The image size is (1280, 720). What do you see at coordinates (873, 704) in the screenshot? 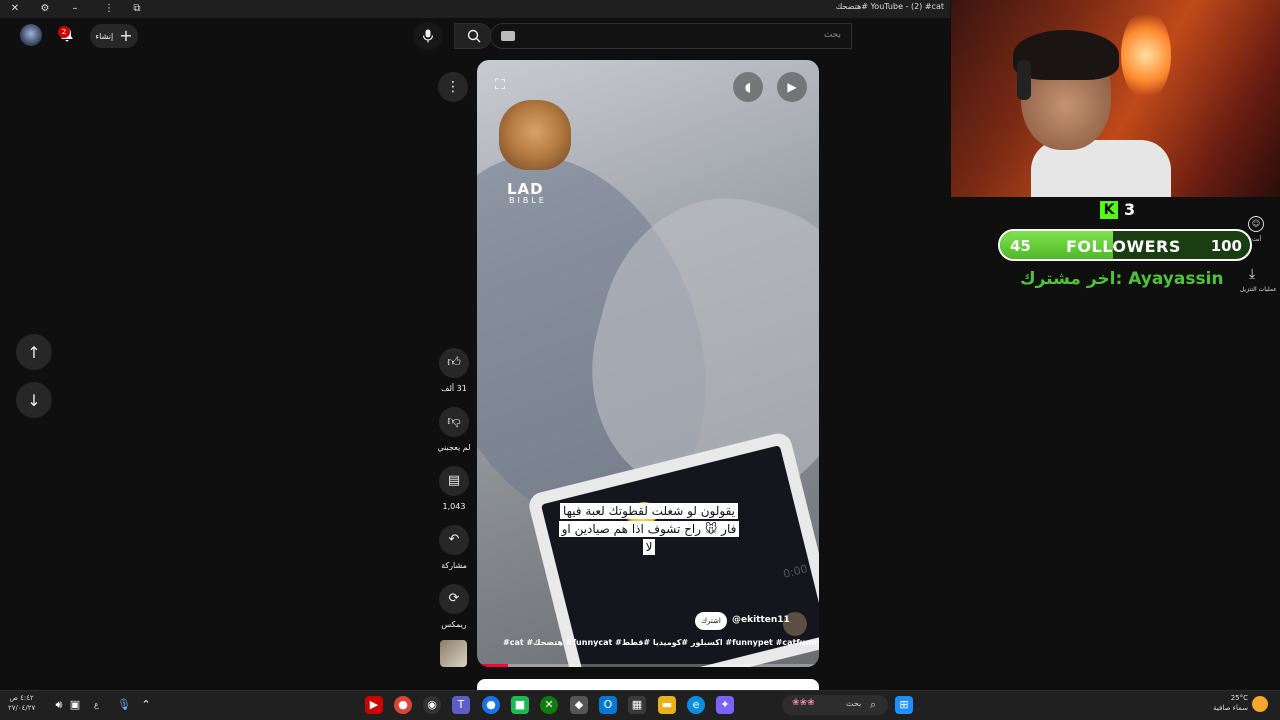
I see `search-icon: ⌕` at bounding box center [873, 704].